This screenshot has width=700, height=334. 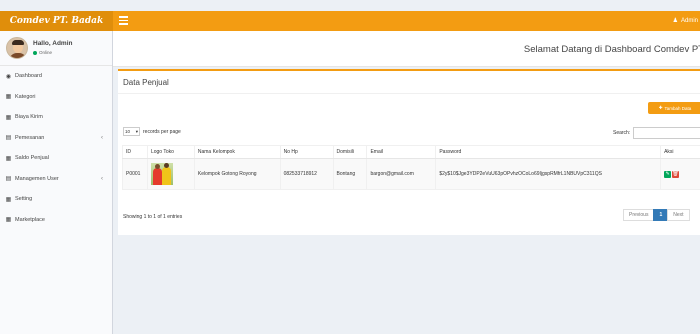 I want to click on online-status-icon, so click(x=35, y=52).